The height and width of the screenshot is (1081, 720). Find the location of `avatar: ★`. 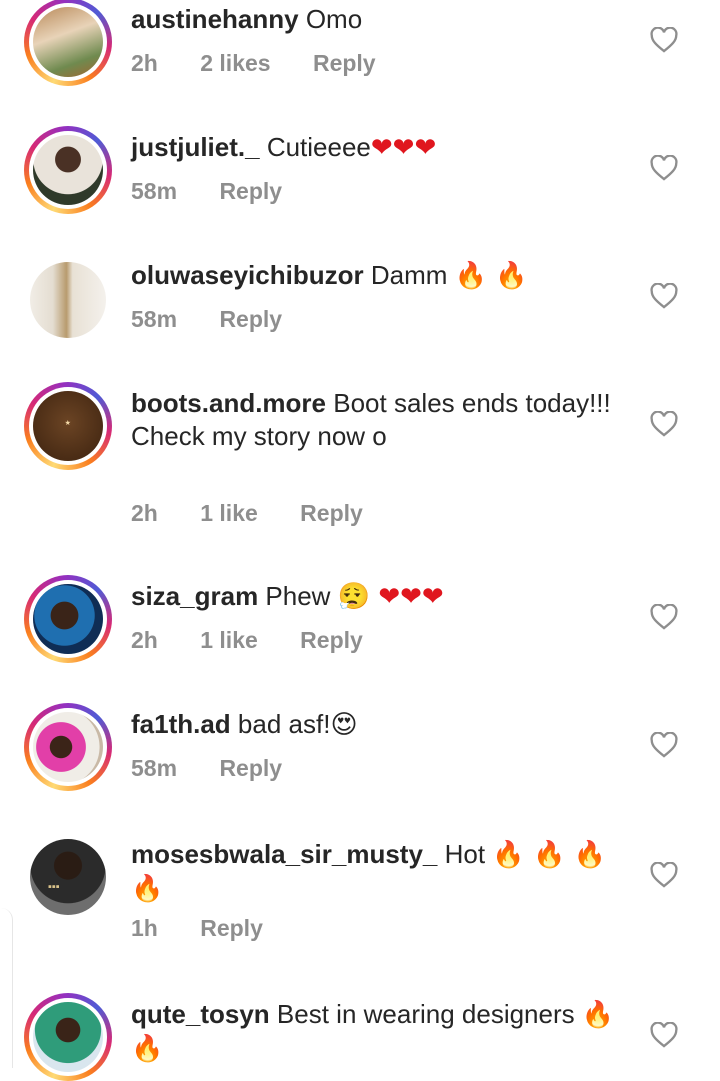

avatar: ★ is located at coordinates (68, 426).